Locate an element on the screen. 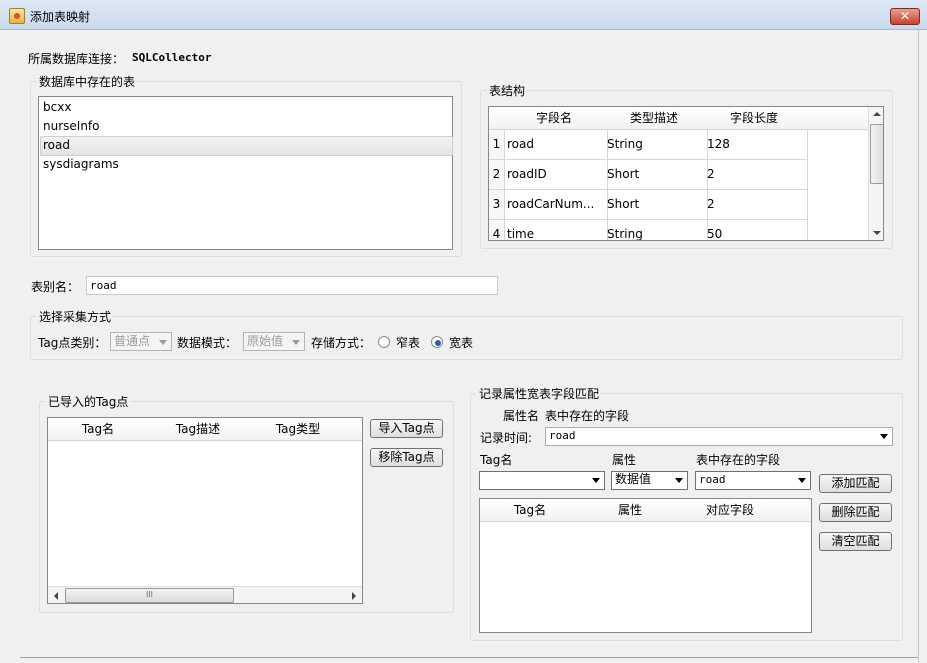 This screenshot has width=927, height=663. scroll-right-icon is located at coordinates (354, 596).